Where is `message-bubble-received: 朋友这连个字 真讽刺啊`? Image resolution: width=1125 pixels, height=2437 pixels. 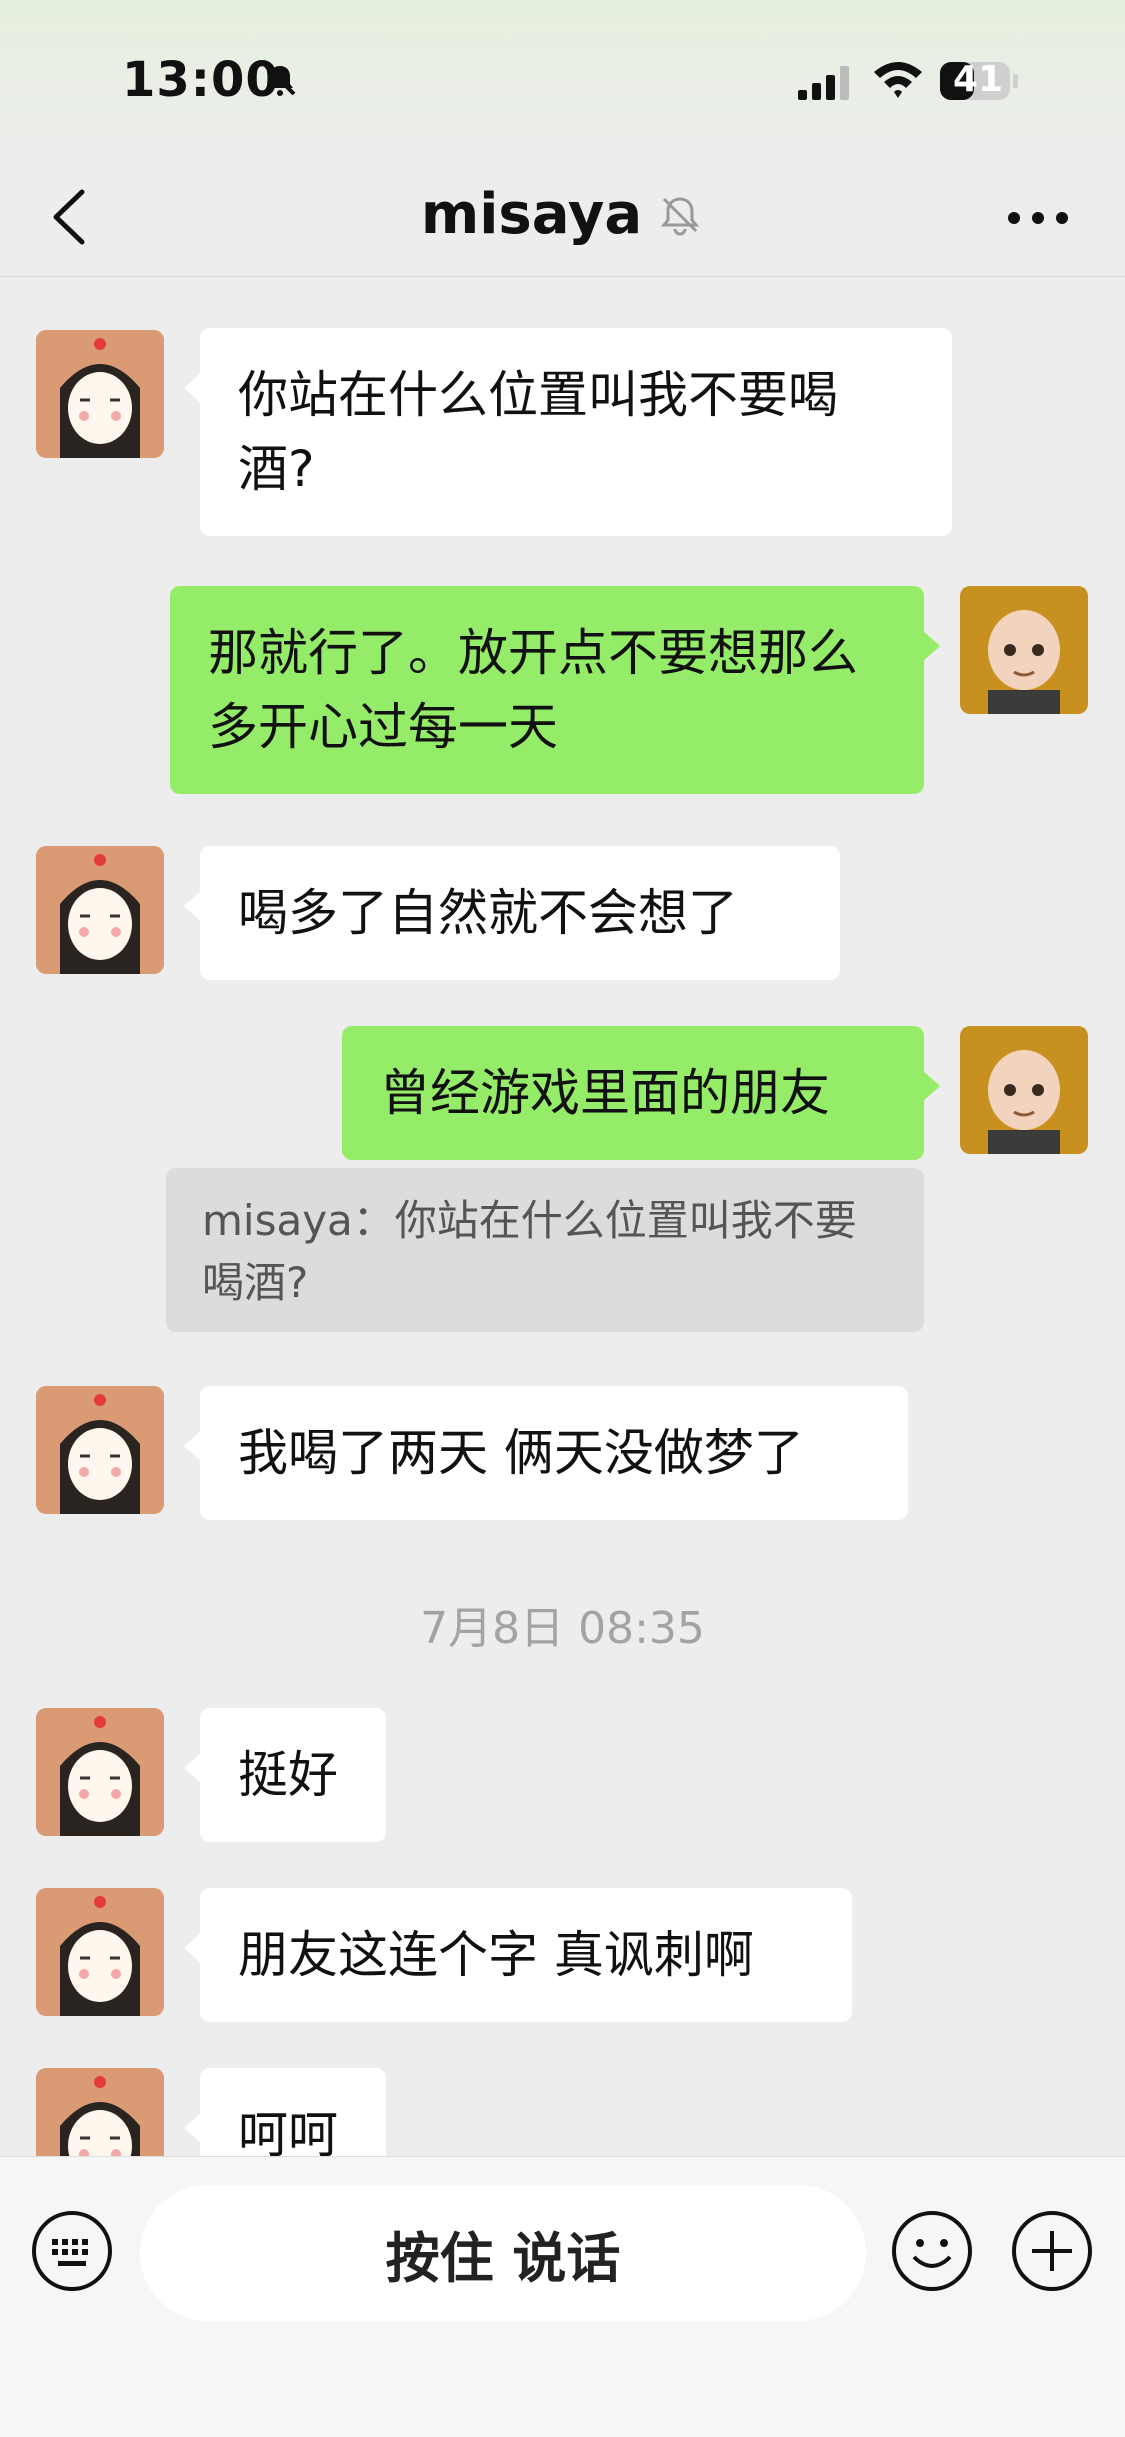 message-bubble-received: 朋友这连个字 真讽刺啊 is located at coordinates (518, 1955).